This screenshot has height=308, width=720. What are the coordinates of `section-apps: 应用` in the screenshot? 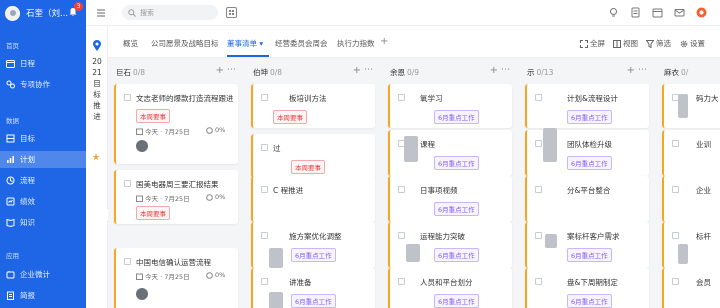 It's located at (12, 256).